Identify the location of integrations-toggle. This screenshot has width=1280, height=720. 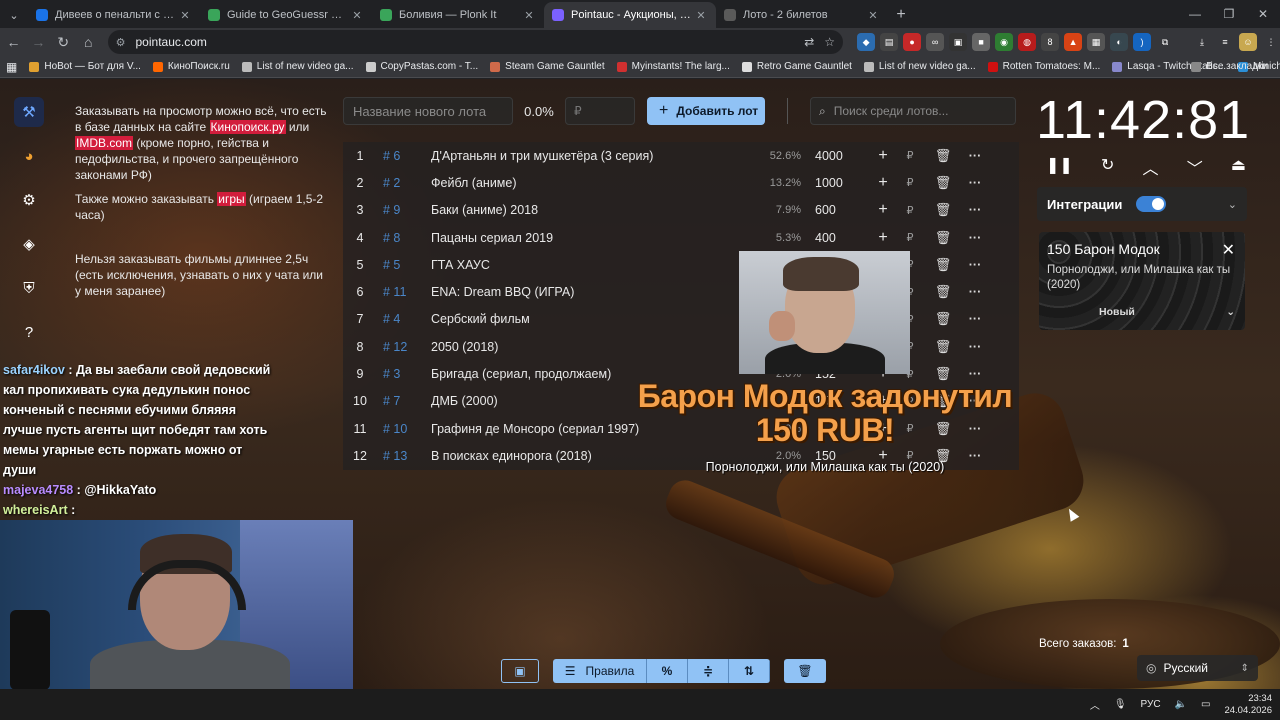
(1151, 204).